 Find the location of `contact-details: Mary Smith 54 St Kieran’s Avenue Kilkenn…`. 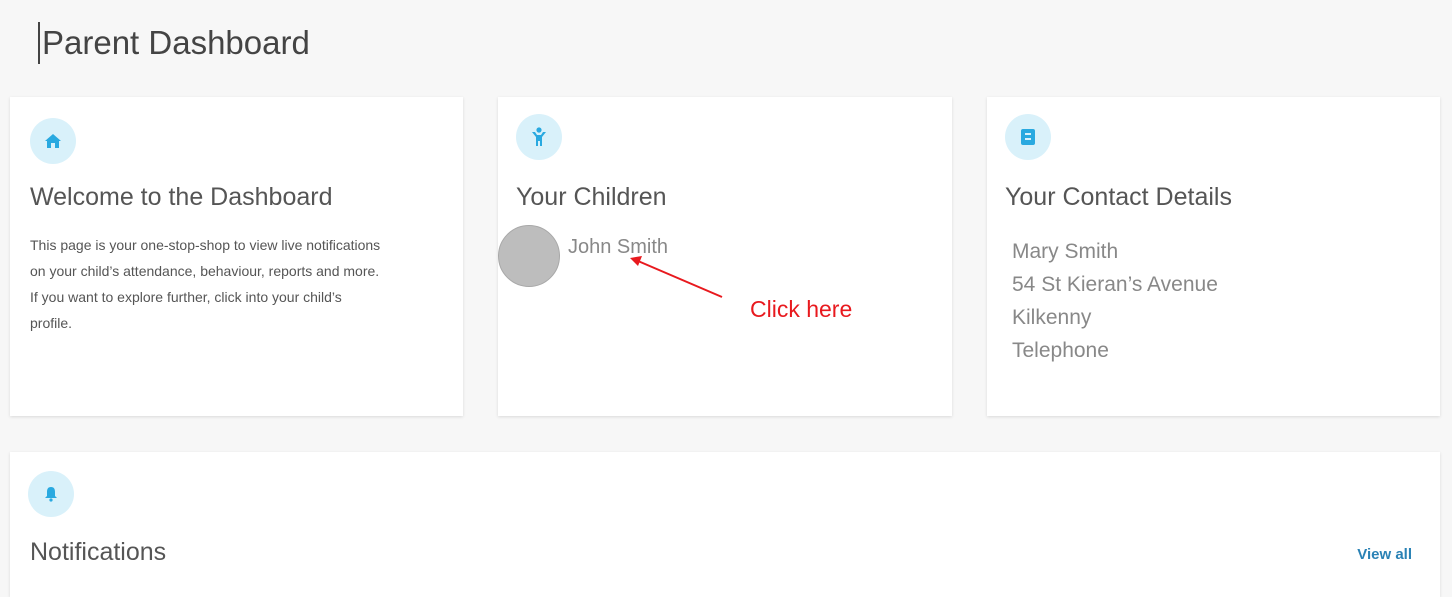

contact-details: Mary Smith 54 St Kieran’s Avenue Kilkenn… is located at coordinates (1115, 301).